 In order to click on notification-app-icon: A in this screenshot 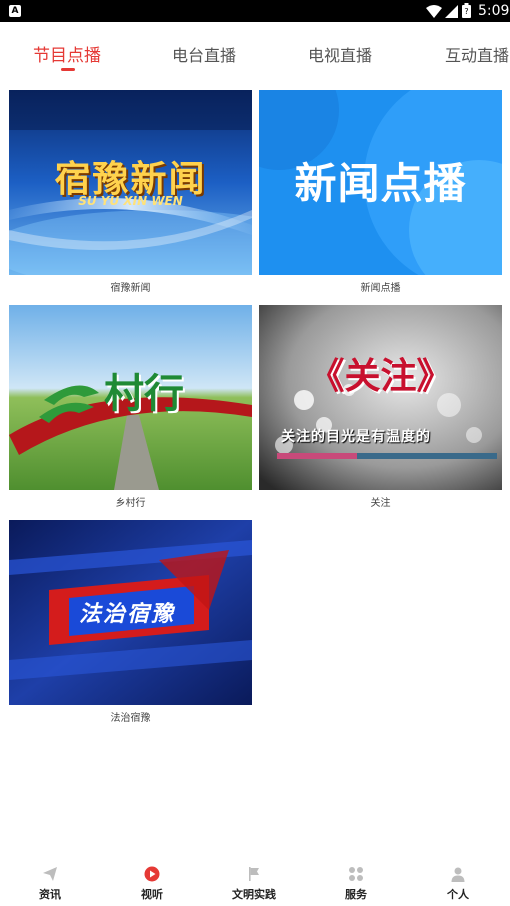, I will do `click(15, 11)`.